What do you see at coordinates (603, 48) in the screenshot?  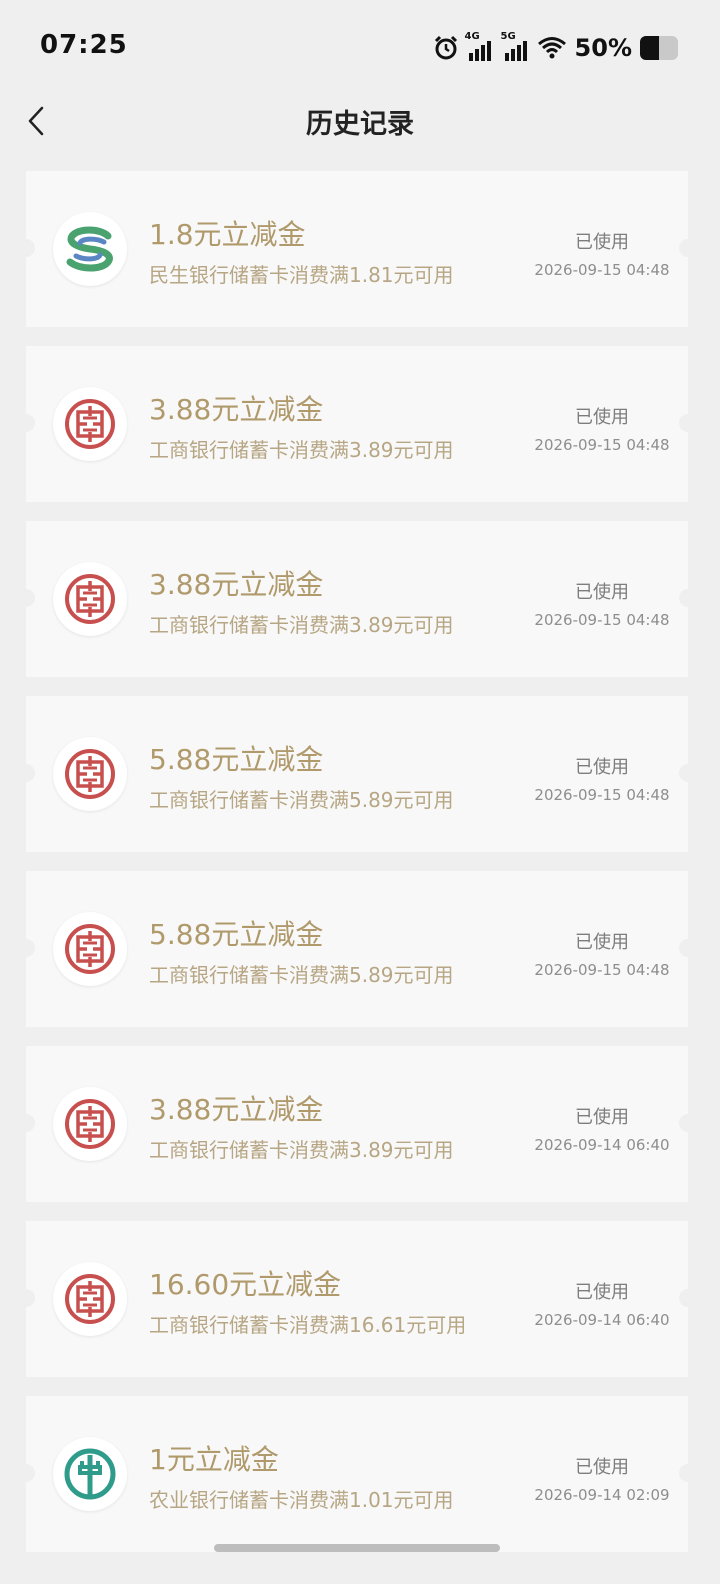 I see `battery-percent: 50%` at bounding box center [603, 48].